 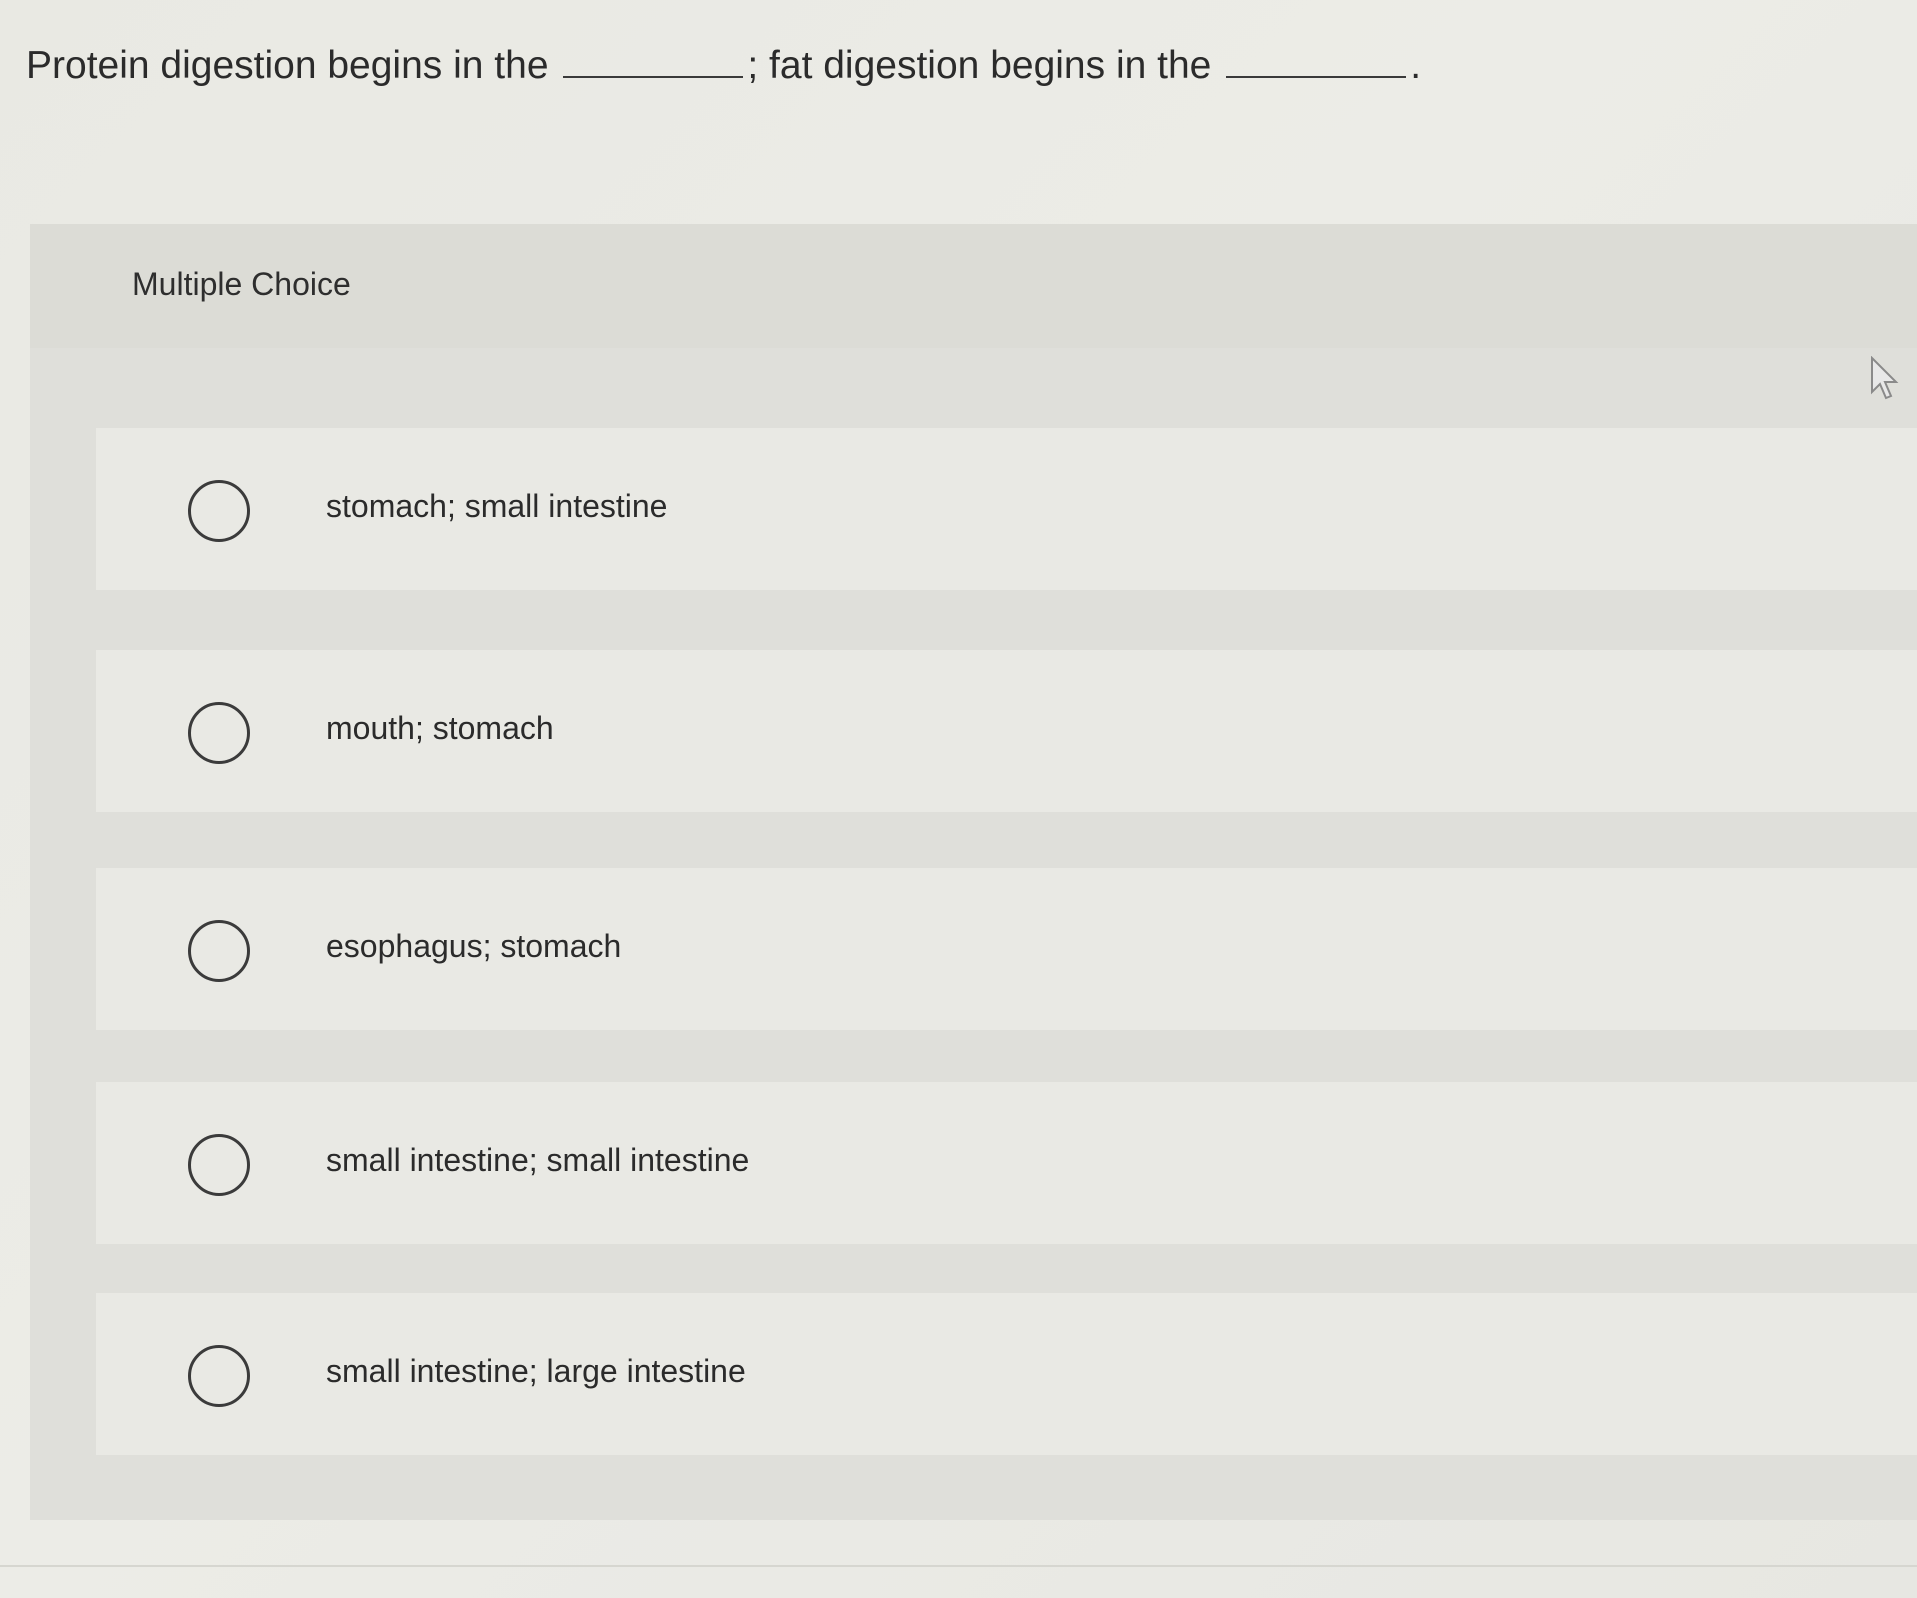 What do you see at coordinates (1006, 1374) in the screenshot?
I see `option-5: small intestine; large intestine` at bounding box center [1006, 1374].